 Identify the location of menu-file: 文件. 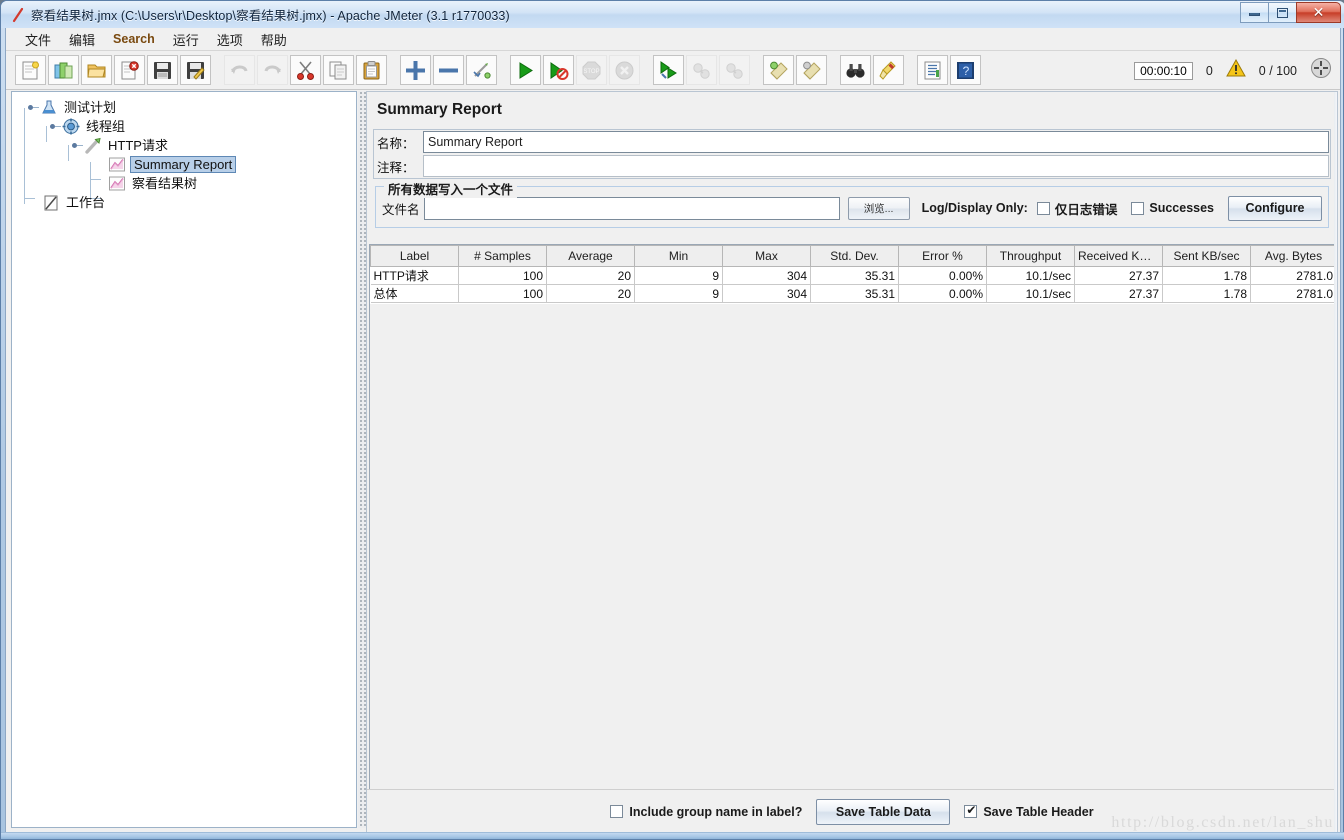
(38, 39).